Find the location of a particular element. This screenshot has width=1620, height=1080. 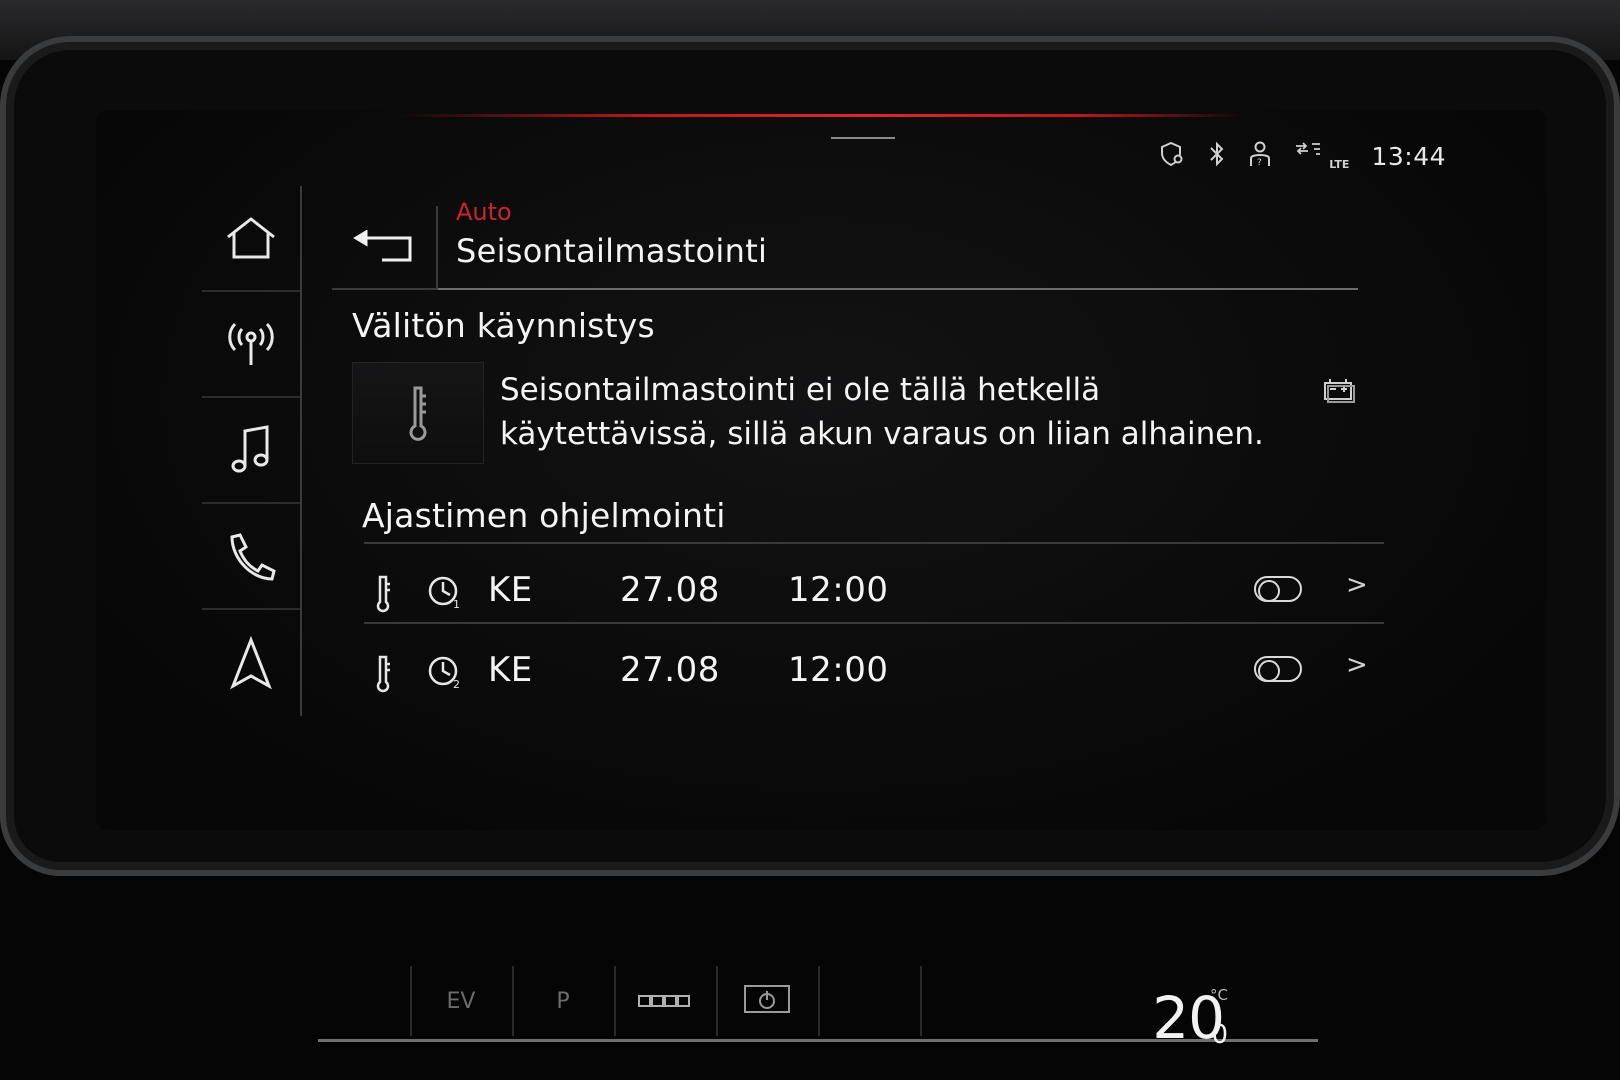

timer-row: 1 KE 27.08 12:00 > is located at coordinates (874, 584).